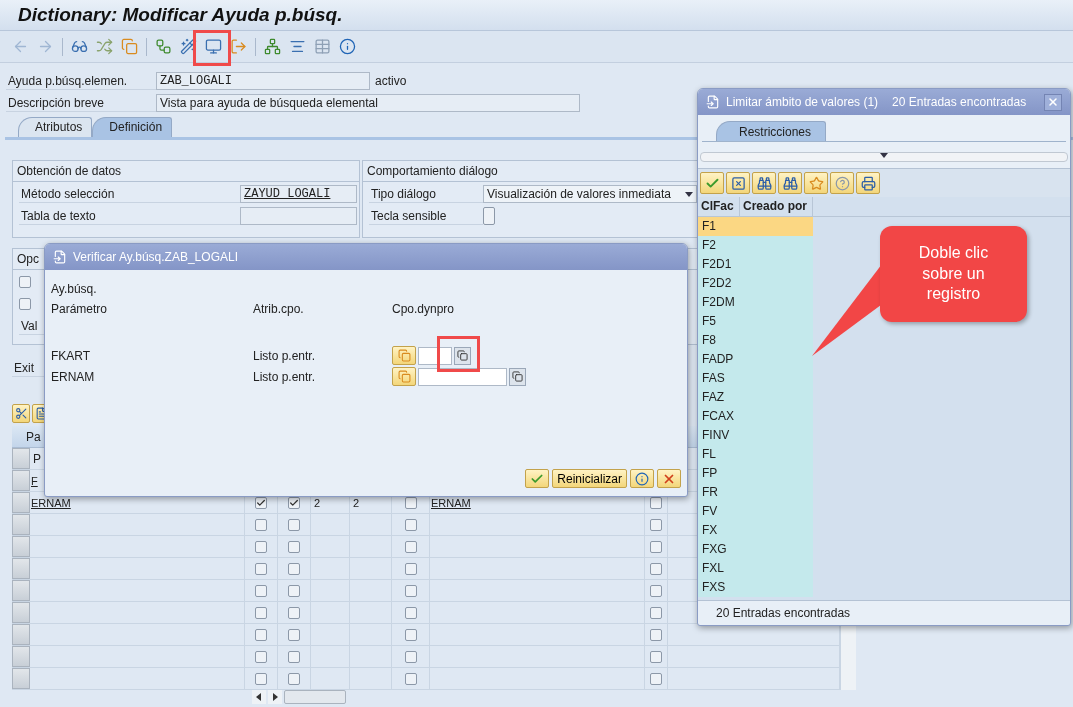  I want to click on splitter-bar, so click(884, 157).